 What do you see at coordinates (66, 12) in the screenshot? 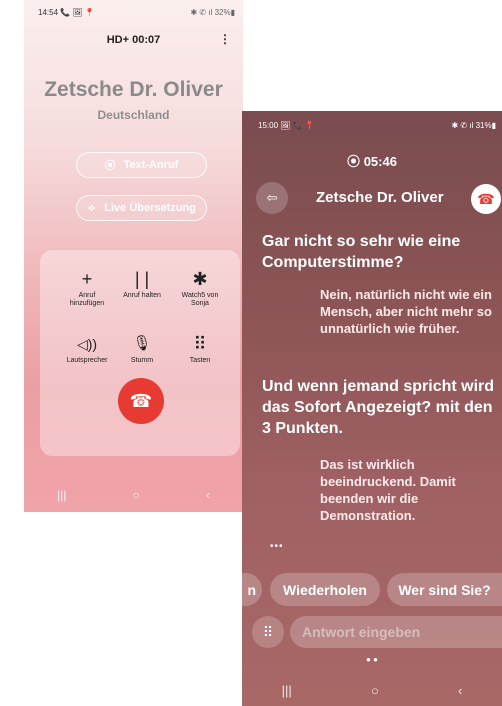
I see `status-time: 14:54 📞 🖼 📍` at bounding box center [66, 12].